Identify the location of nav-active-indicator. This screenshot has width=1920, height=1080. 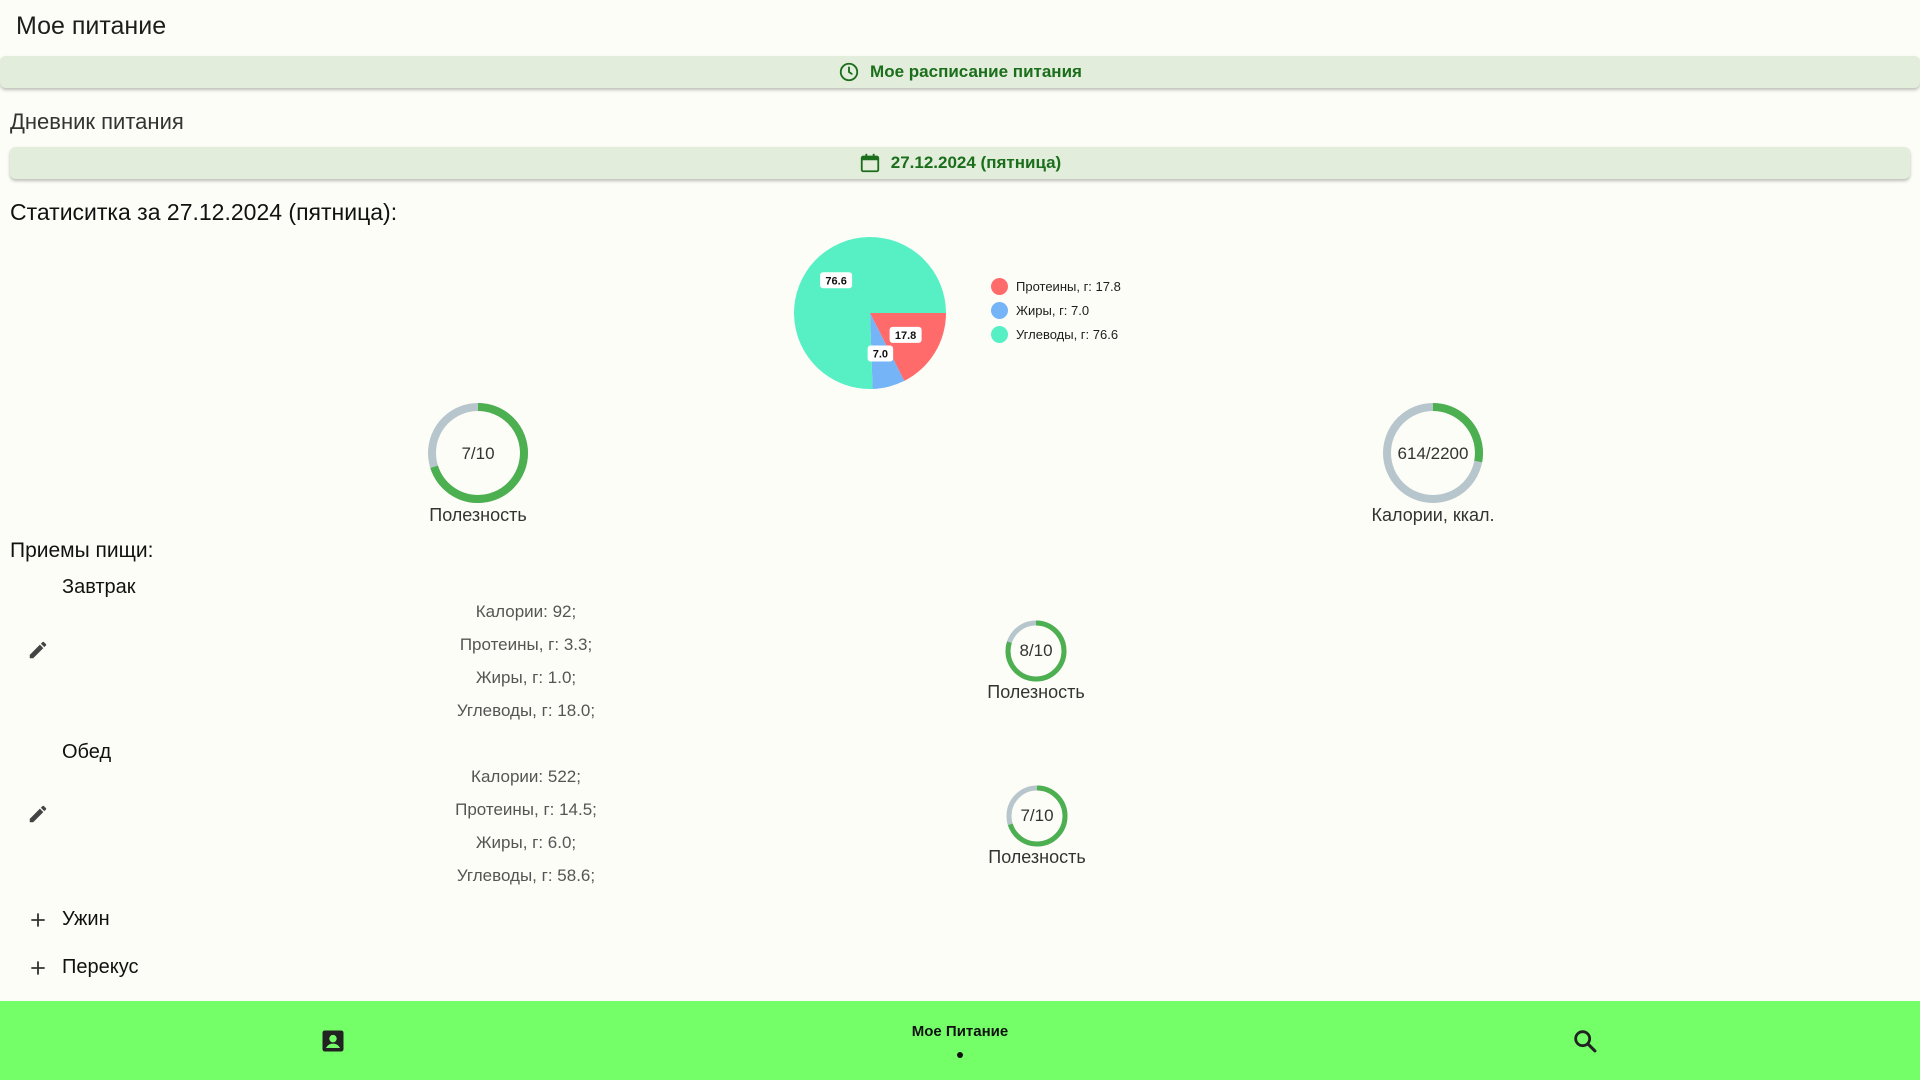
(960, 1054).